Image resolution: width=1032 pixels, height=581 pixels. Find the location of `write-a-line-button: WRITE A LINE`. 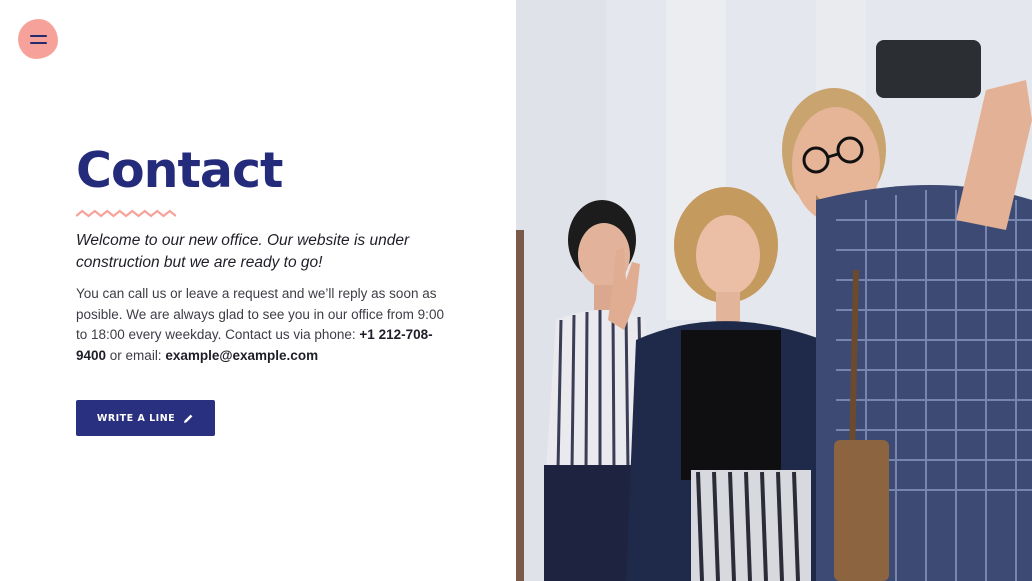

write-a-line-button: WRITE A LINE is located at coordinates (145, 418).